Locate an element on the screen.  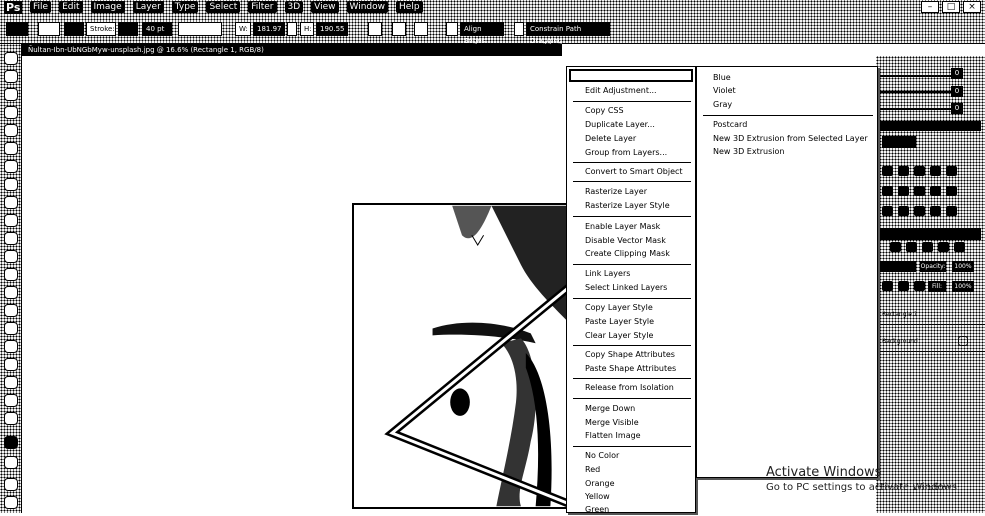
menu-image: Image is located at coordinates (107, 7).